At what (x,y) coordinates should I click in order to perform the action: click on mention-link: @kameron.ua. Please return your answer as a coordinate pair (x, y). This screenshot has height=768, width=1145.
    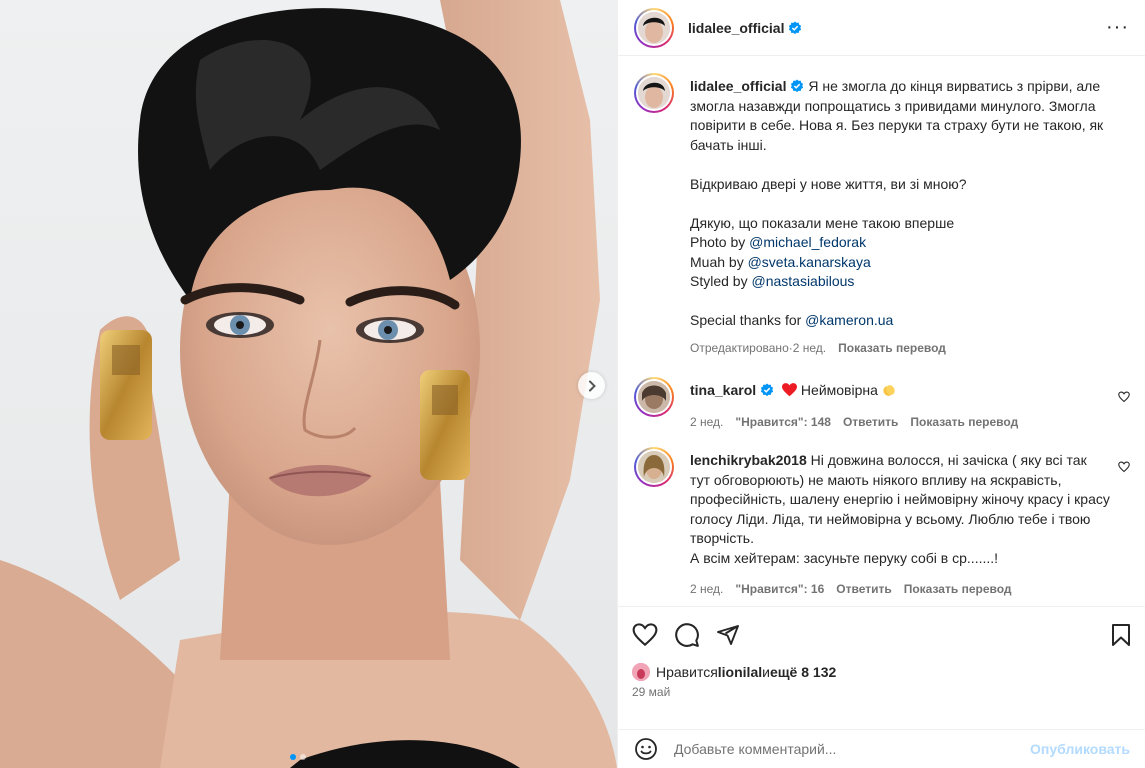
    Looking at the image, I should click on (849, 320).